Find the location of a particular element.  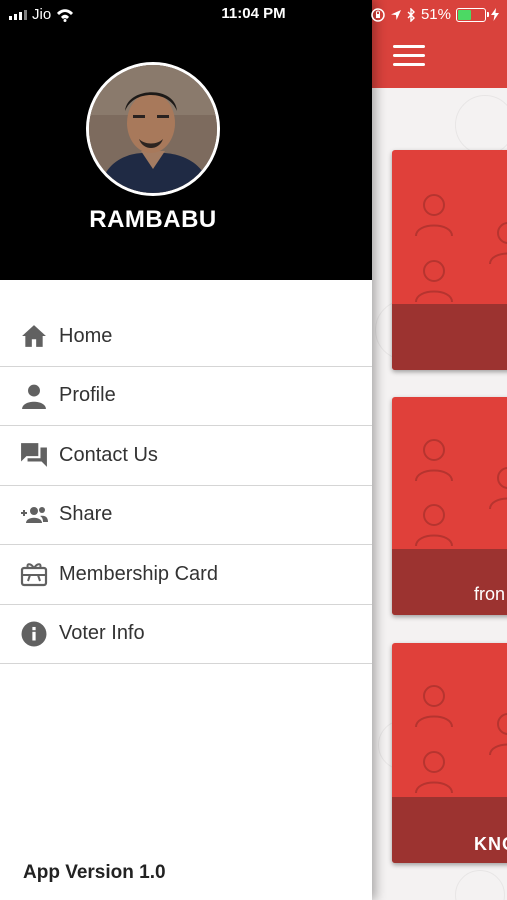

battery-fill is located at coordinates (465, 14).